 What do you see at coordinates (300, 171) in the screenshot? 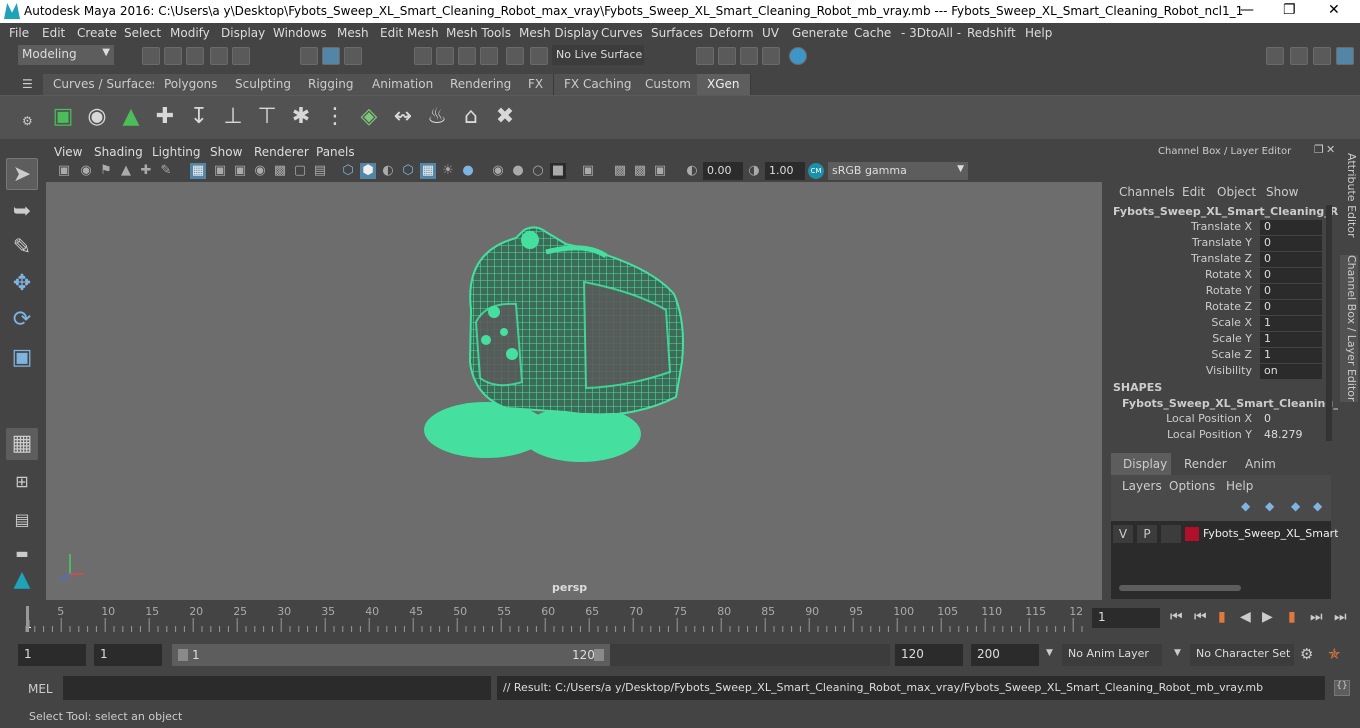
I see `safe-action-icon: ▢` at bounding box center [300, 171].